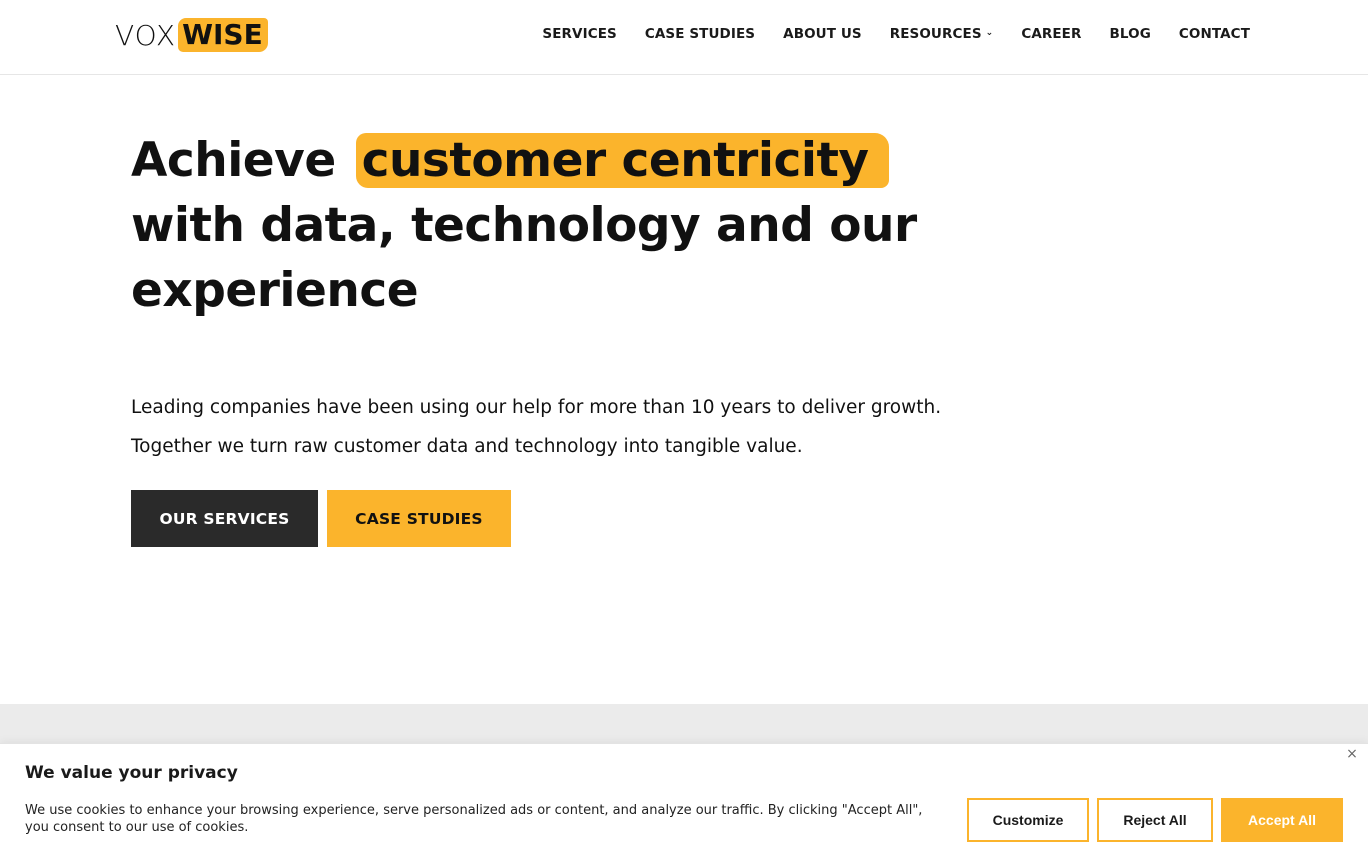  What do you see at coordinates (622, 160) in the screenshot?
I see `hero-title-highlight: customer centricity` at bounding box center [622, 160].